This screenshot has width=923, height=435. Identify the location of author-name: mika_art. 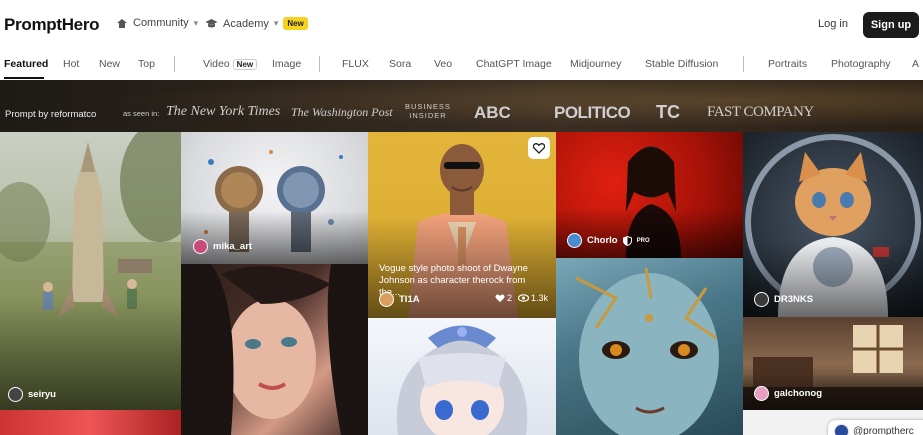
(233, 246).